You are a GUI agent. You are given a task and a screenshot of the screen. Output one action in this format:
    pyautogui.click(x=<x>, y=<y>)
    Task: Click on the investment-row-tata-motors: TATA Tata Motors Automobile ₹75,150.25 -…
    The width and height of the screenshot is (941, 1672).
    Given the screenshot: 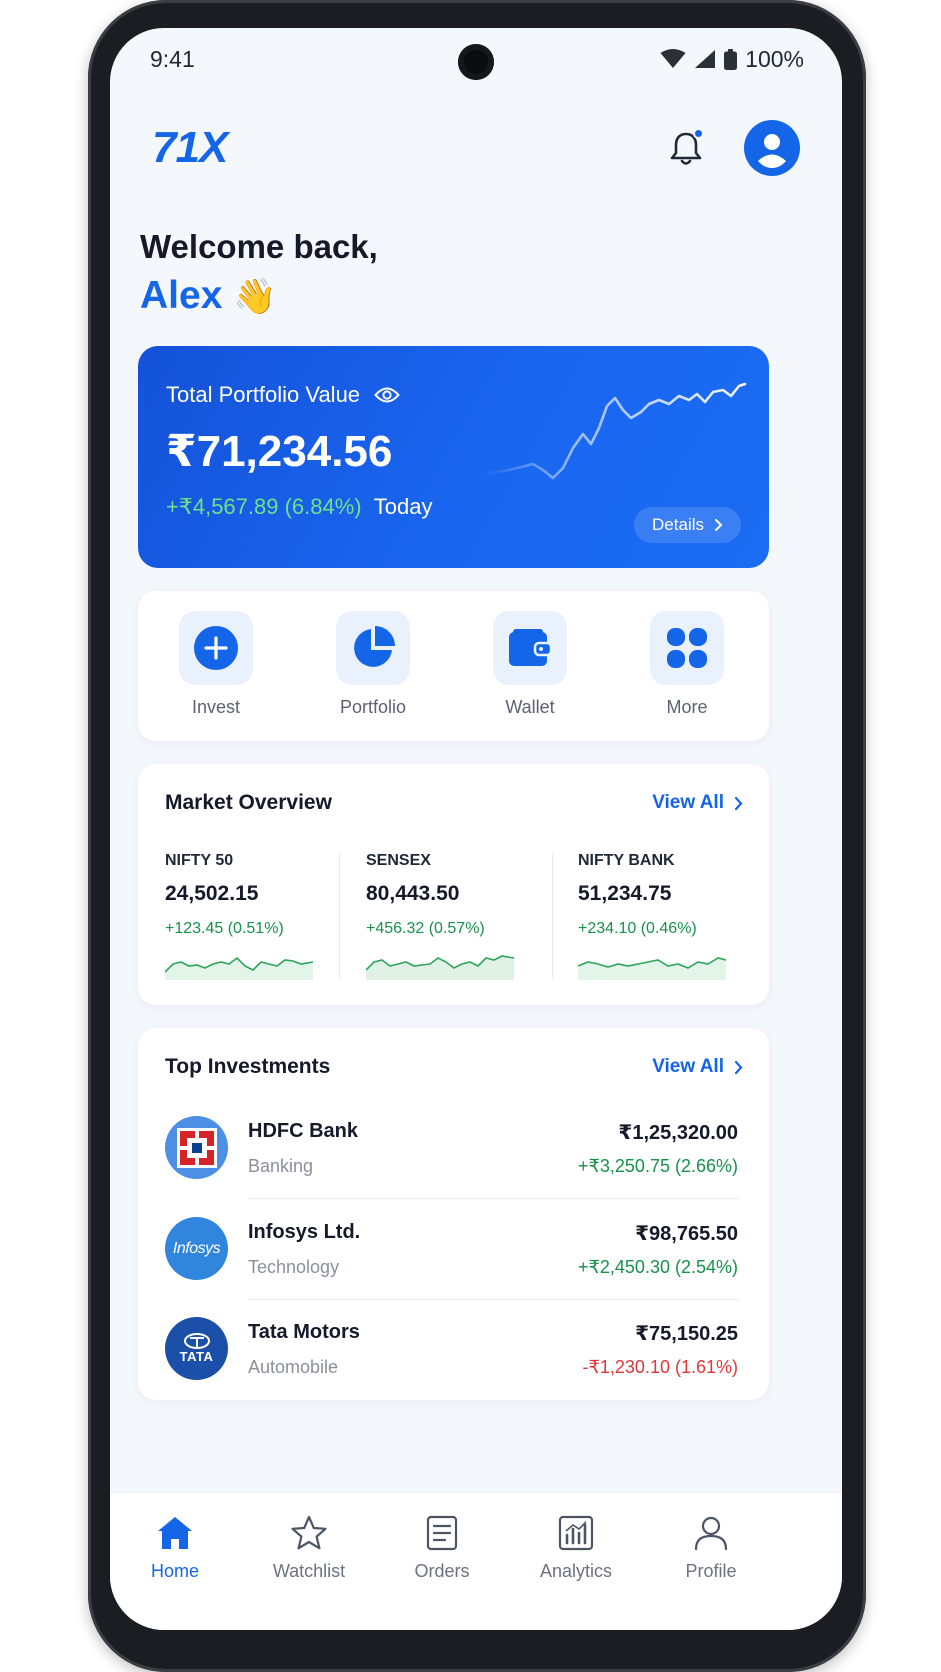 What is the action you would take?
    pyautogui.click(x=451, y=1362)
    